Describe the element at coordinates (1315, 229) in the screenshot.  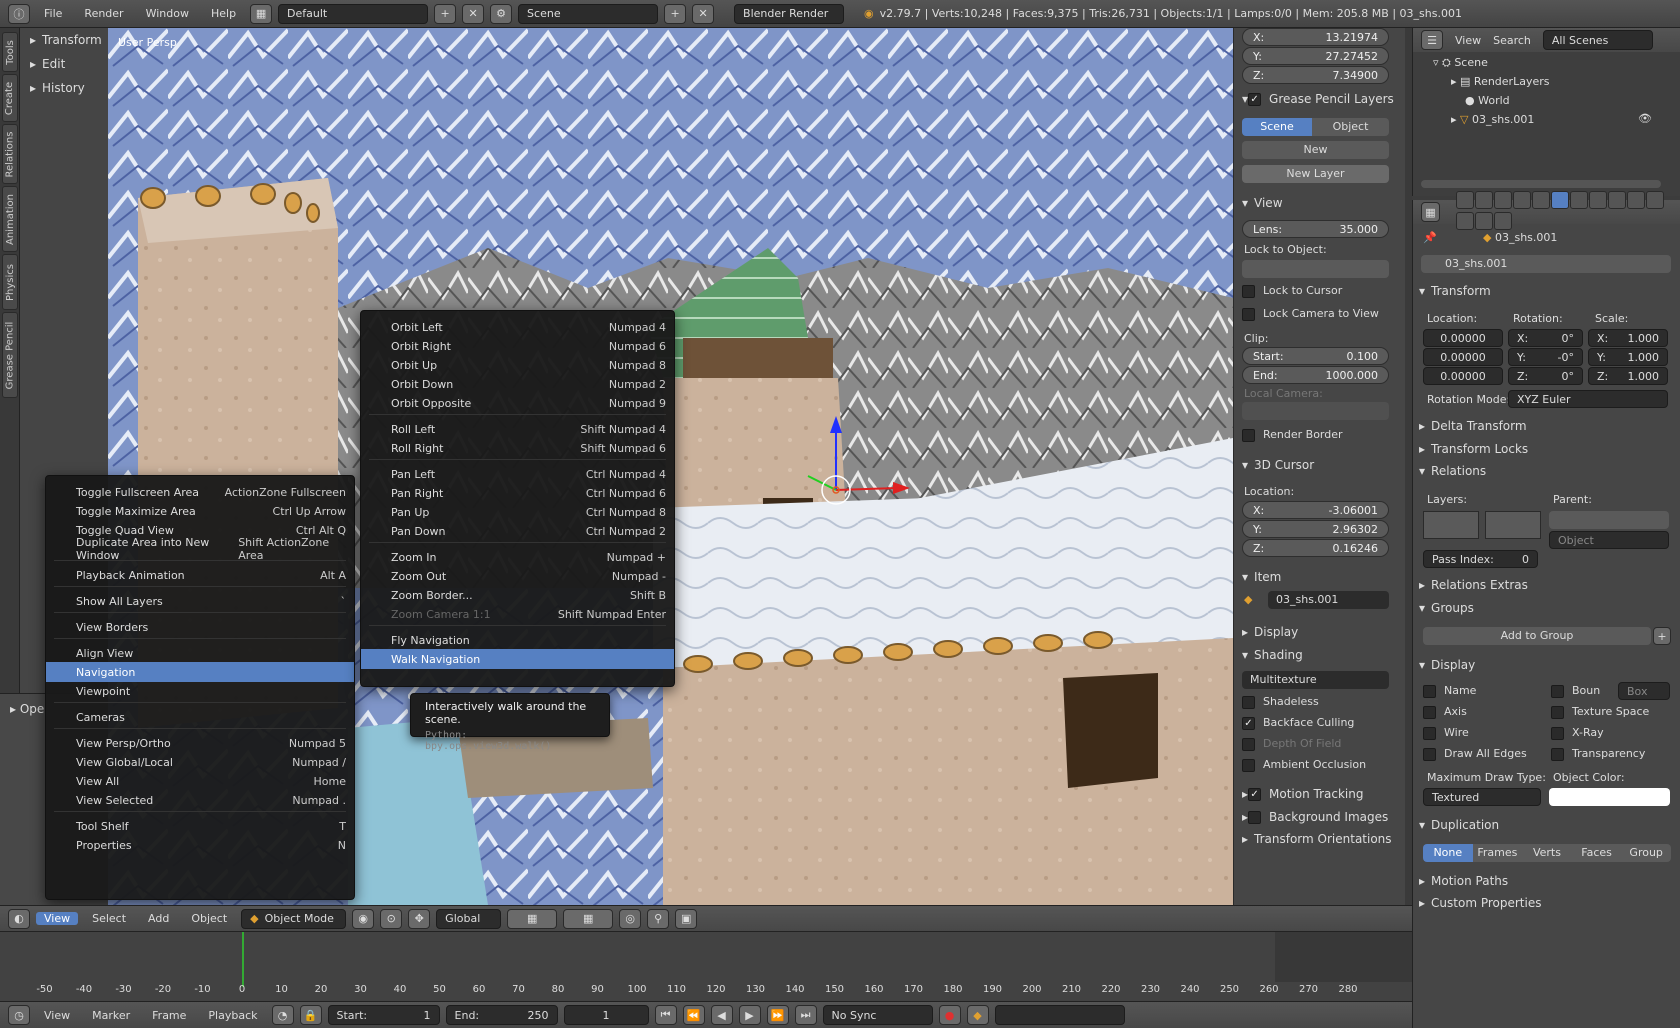
I see `lens-field: Lens: 35.000` at that location.